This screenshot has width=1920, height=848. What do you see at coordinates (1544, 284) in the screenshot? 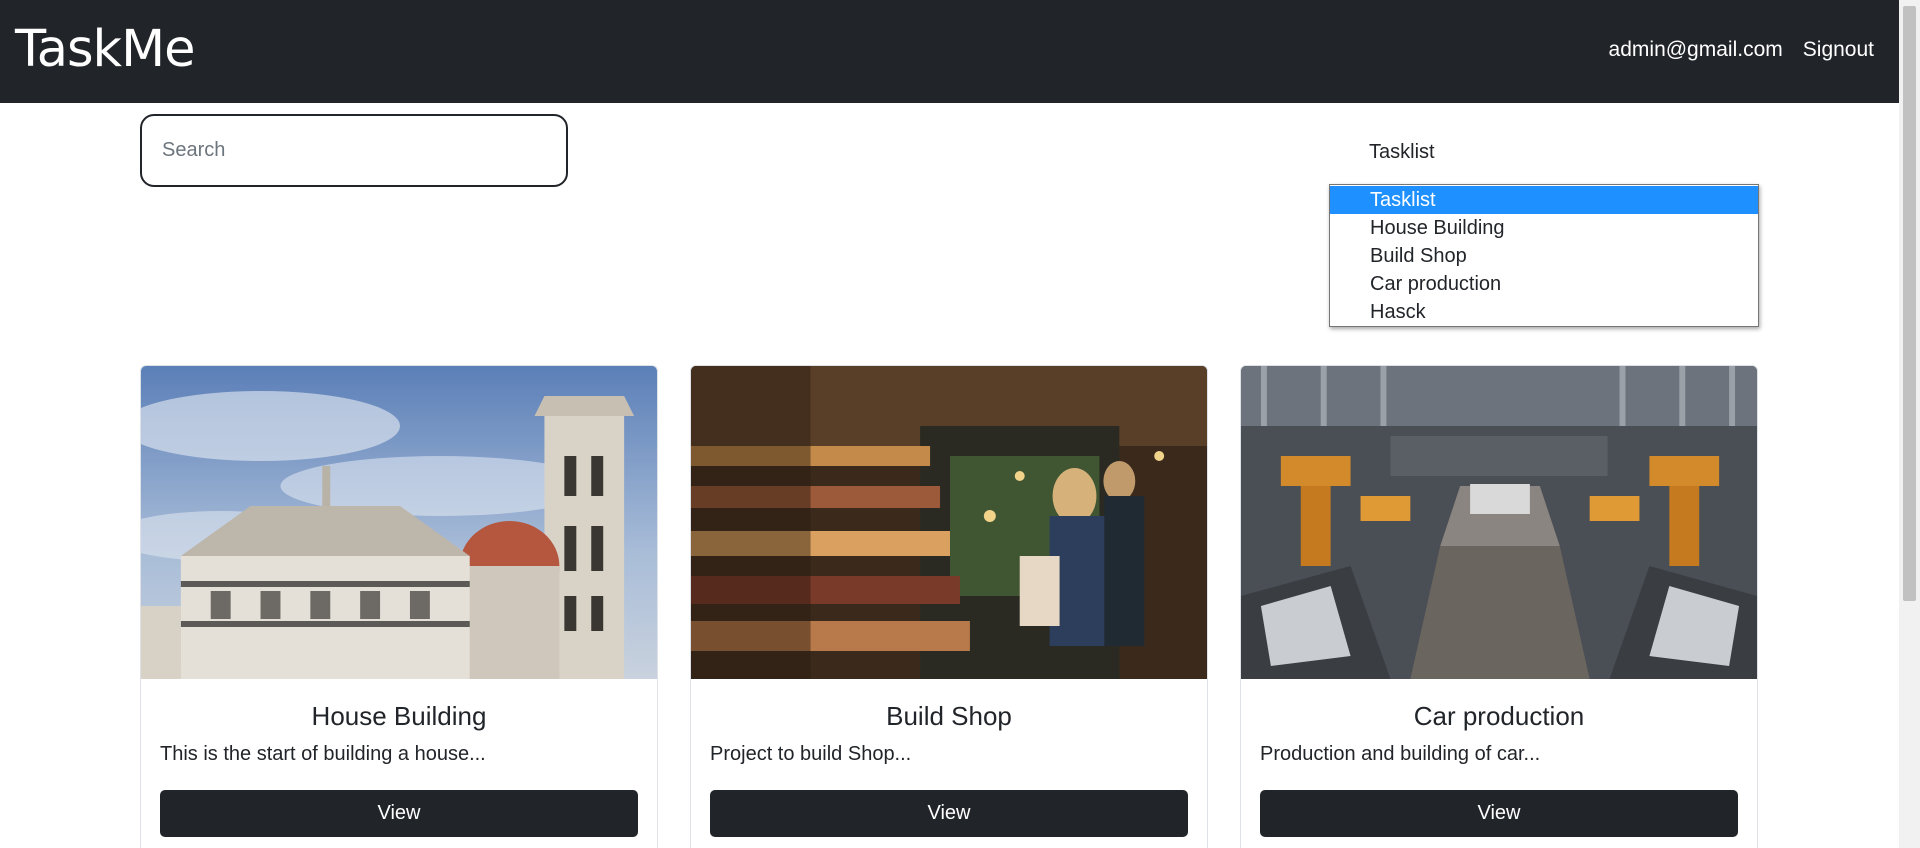
I see `tasklist-option: Car production` at bounding box center [1544, 284].